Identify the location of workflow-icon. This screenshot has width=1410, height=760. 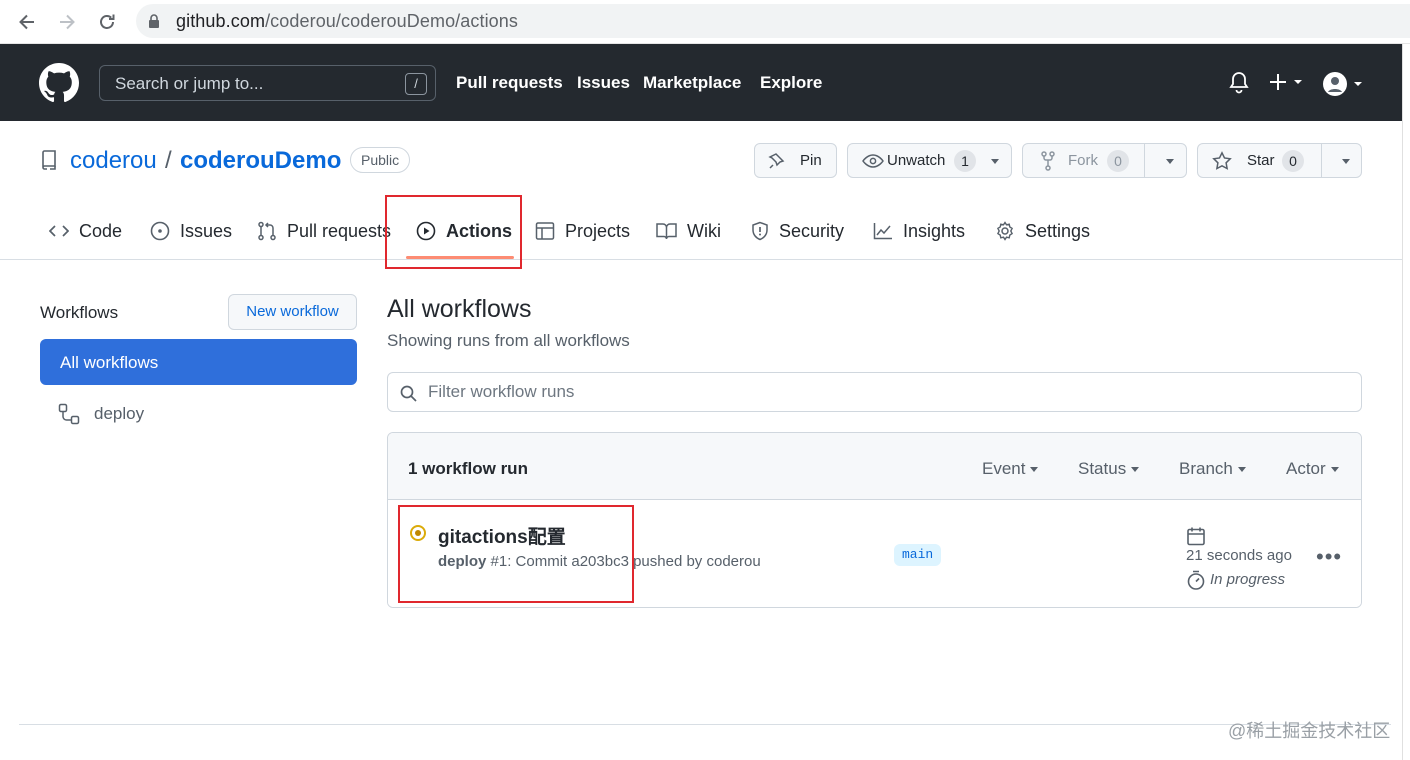
(69, 414).